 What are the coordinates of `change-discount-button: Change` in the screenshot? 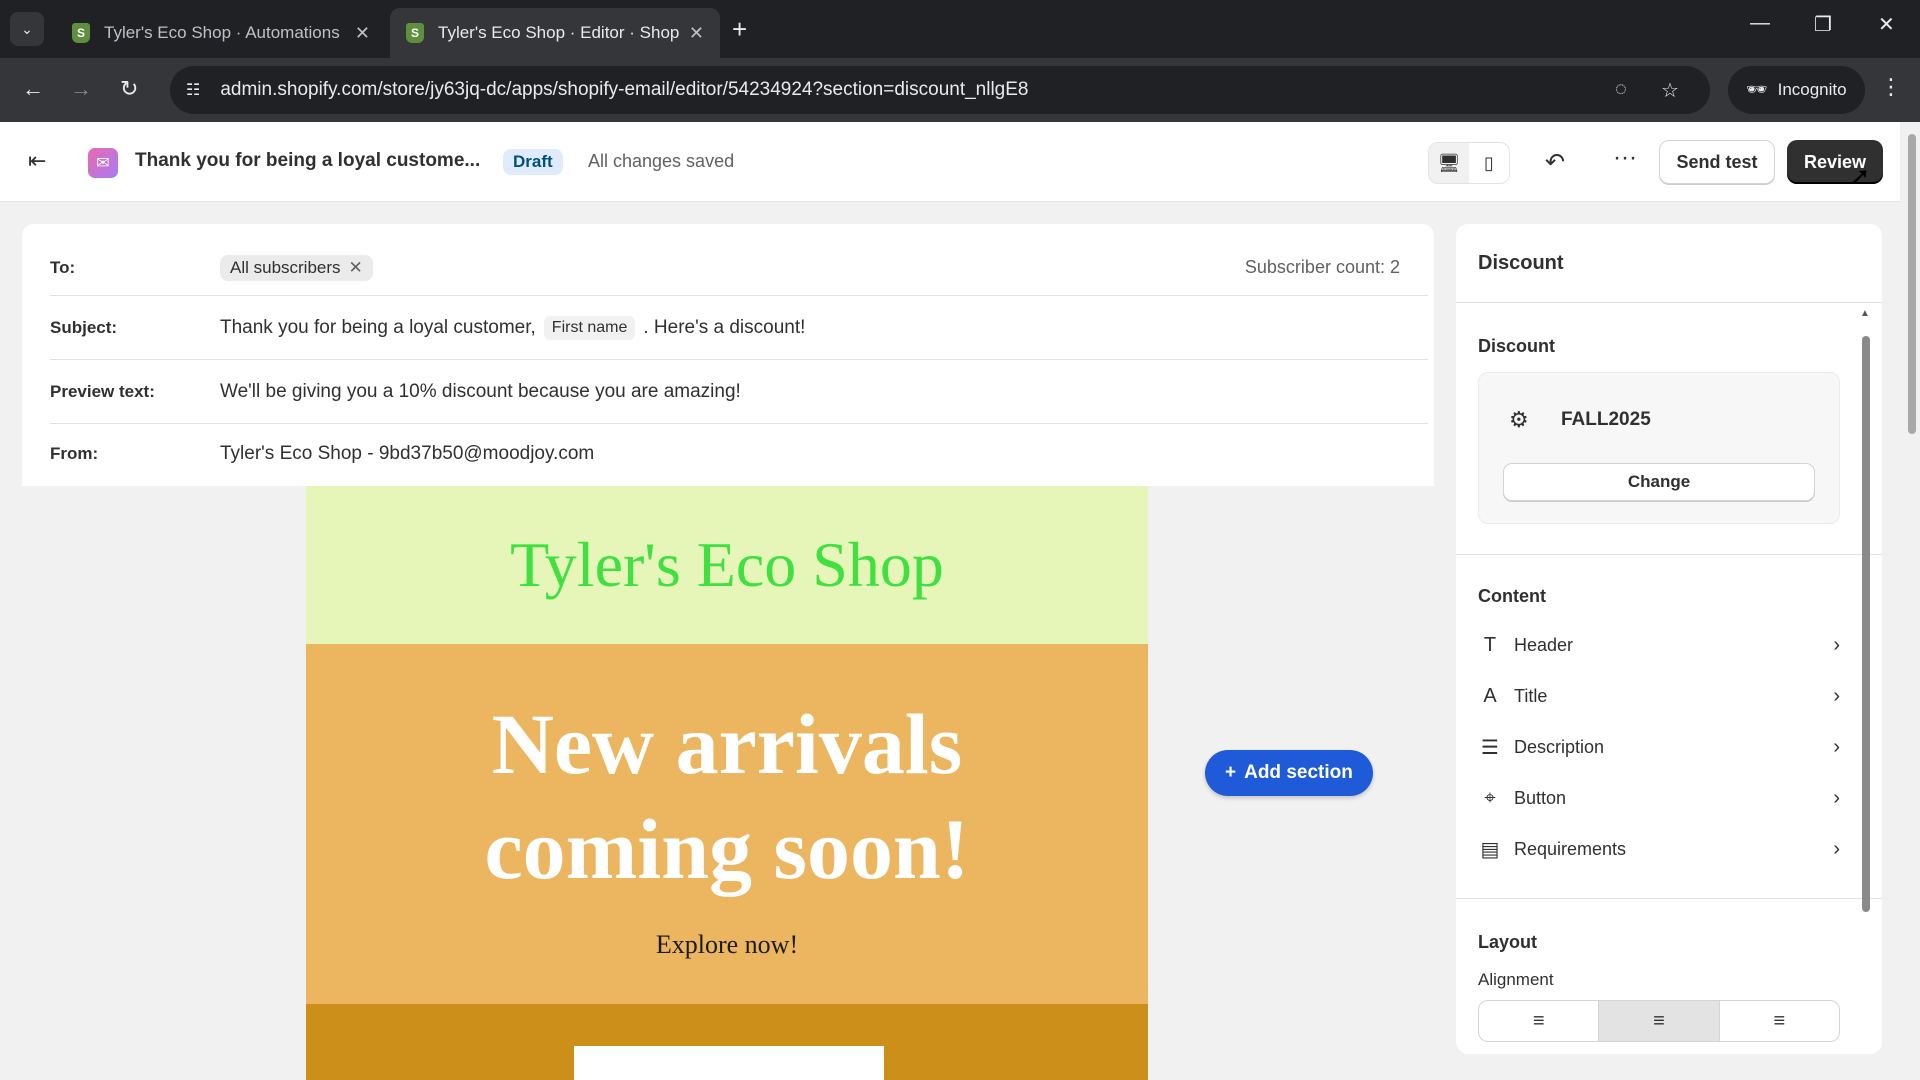 It's located at (1659, 482).